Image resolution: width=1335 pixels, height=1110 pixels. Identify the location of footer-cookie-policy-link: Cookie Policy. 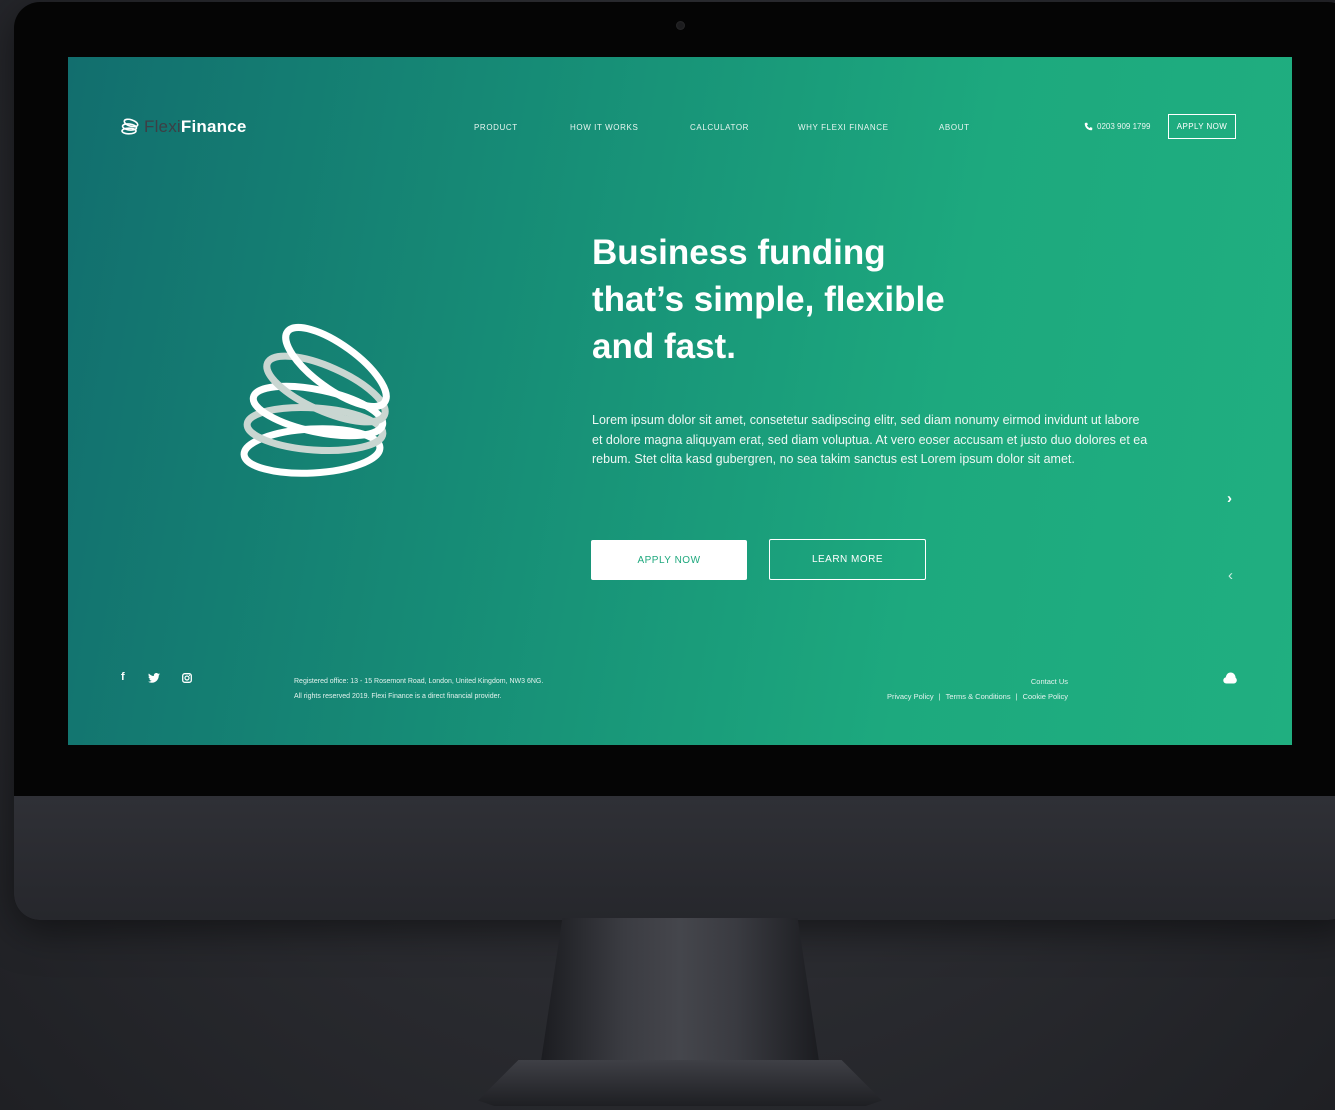
(1045, 696).